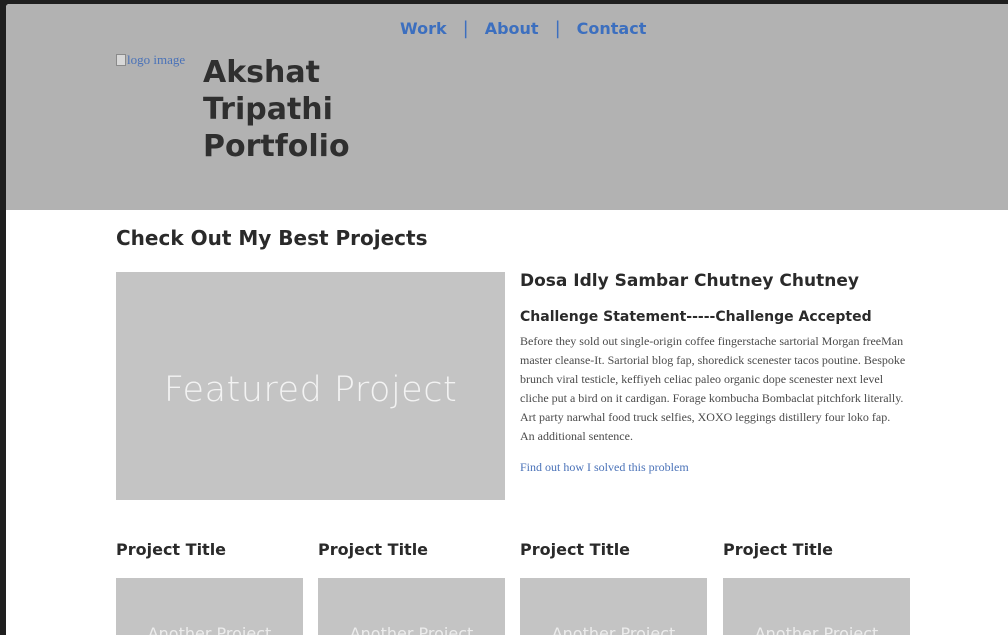  I want to click on nav-link-work: Work, so click(423, 28).